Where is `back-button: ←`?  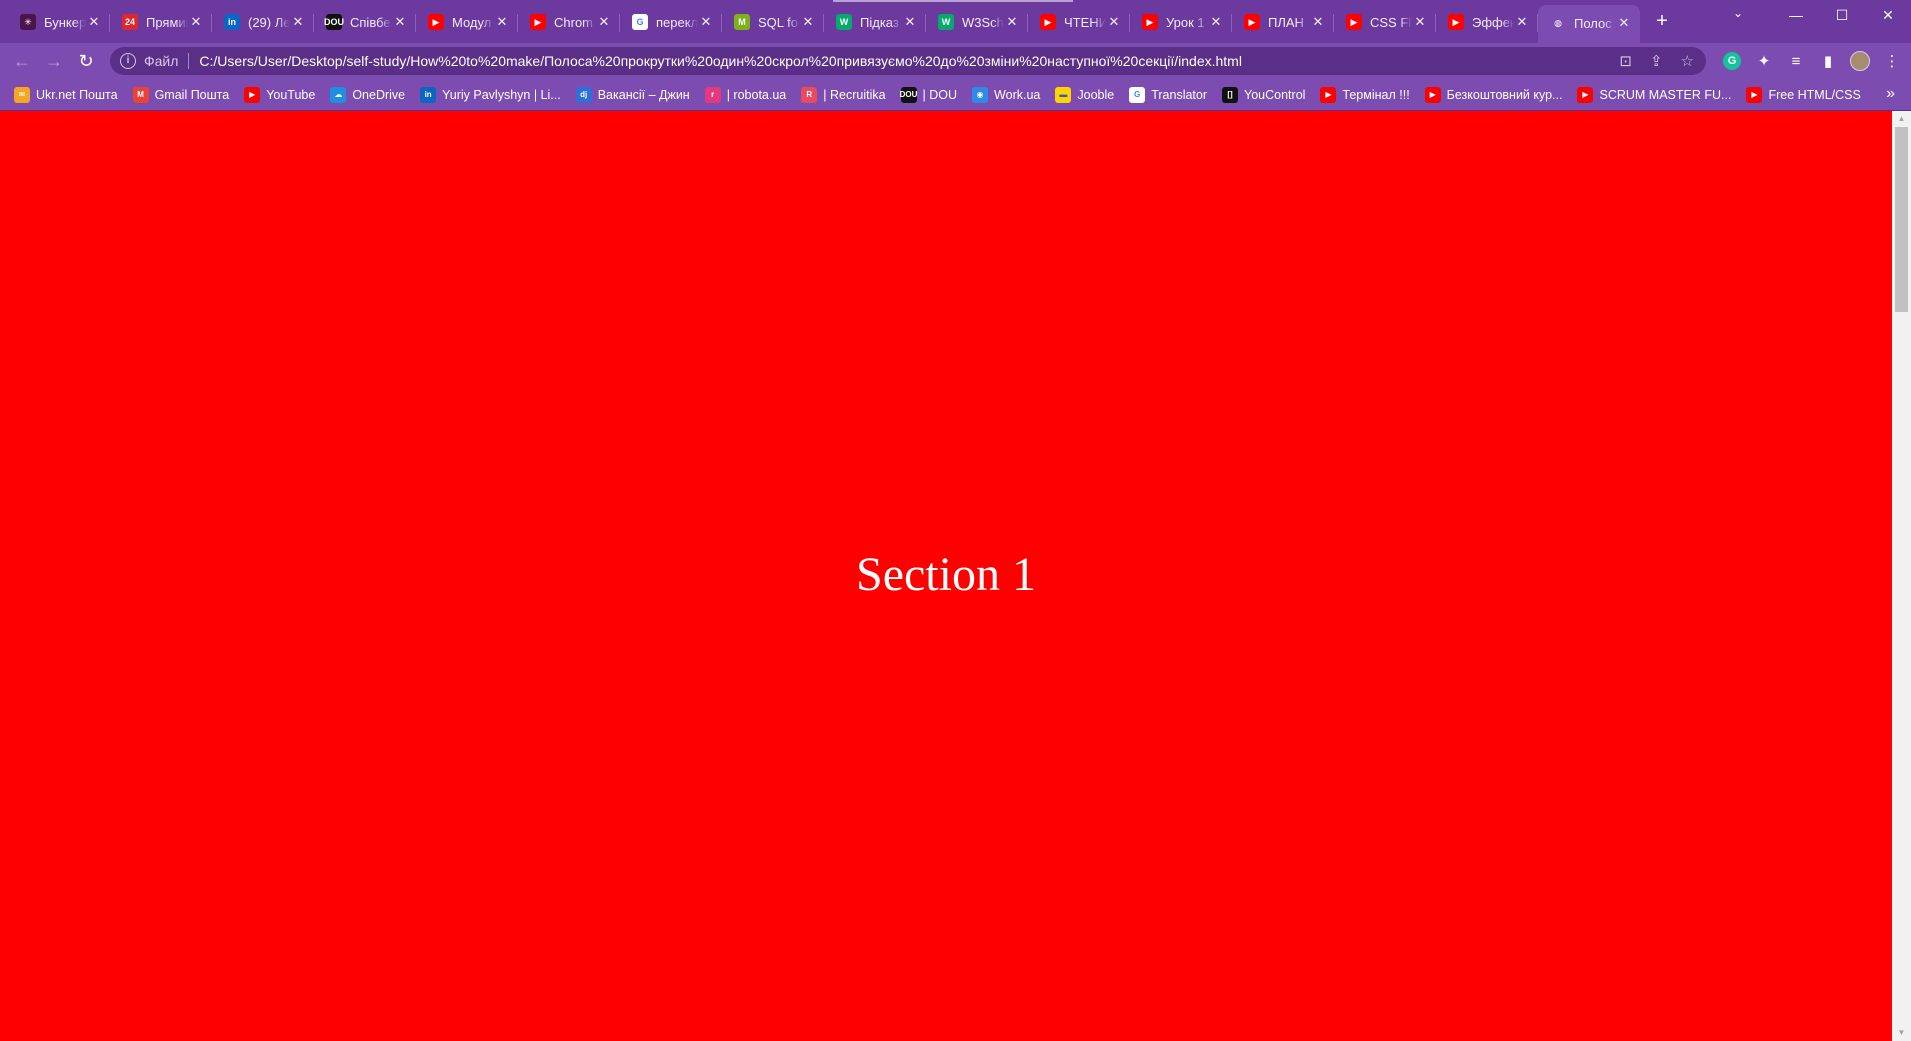
back-button: ← is located at coordinates (22, 61).